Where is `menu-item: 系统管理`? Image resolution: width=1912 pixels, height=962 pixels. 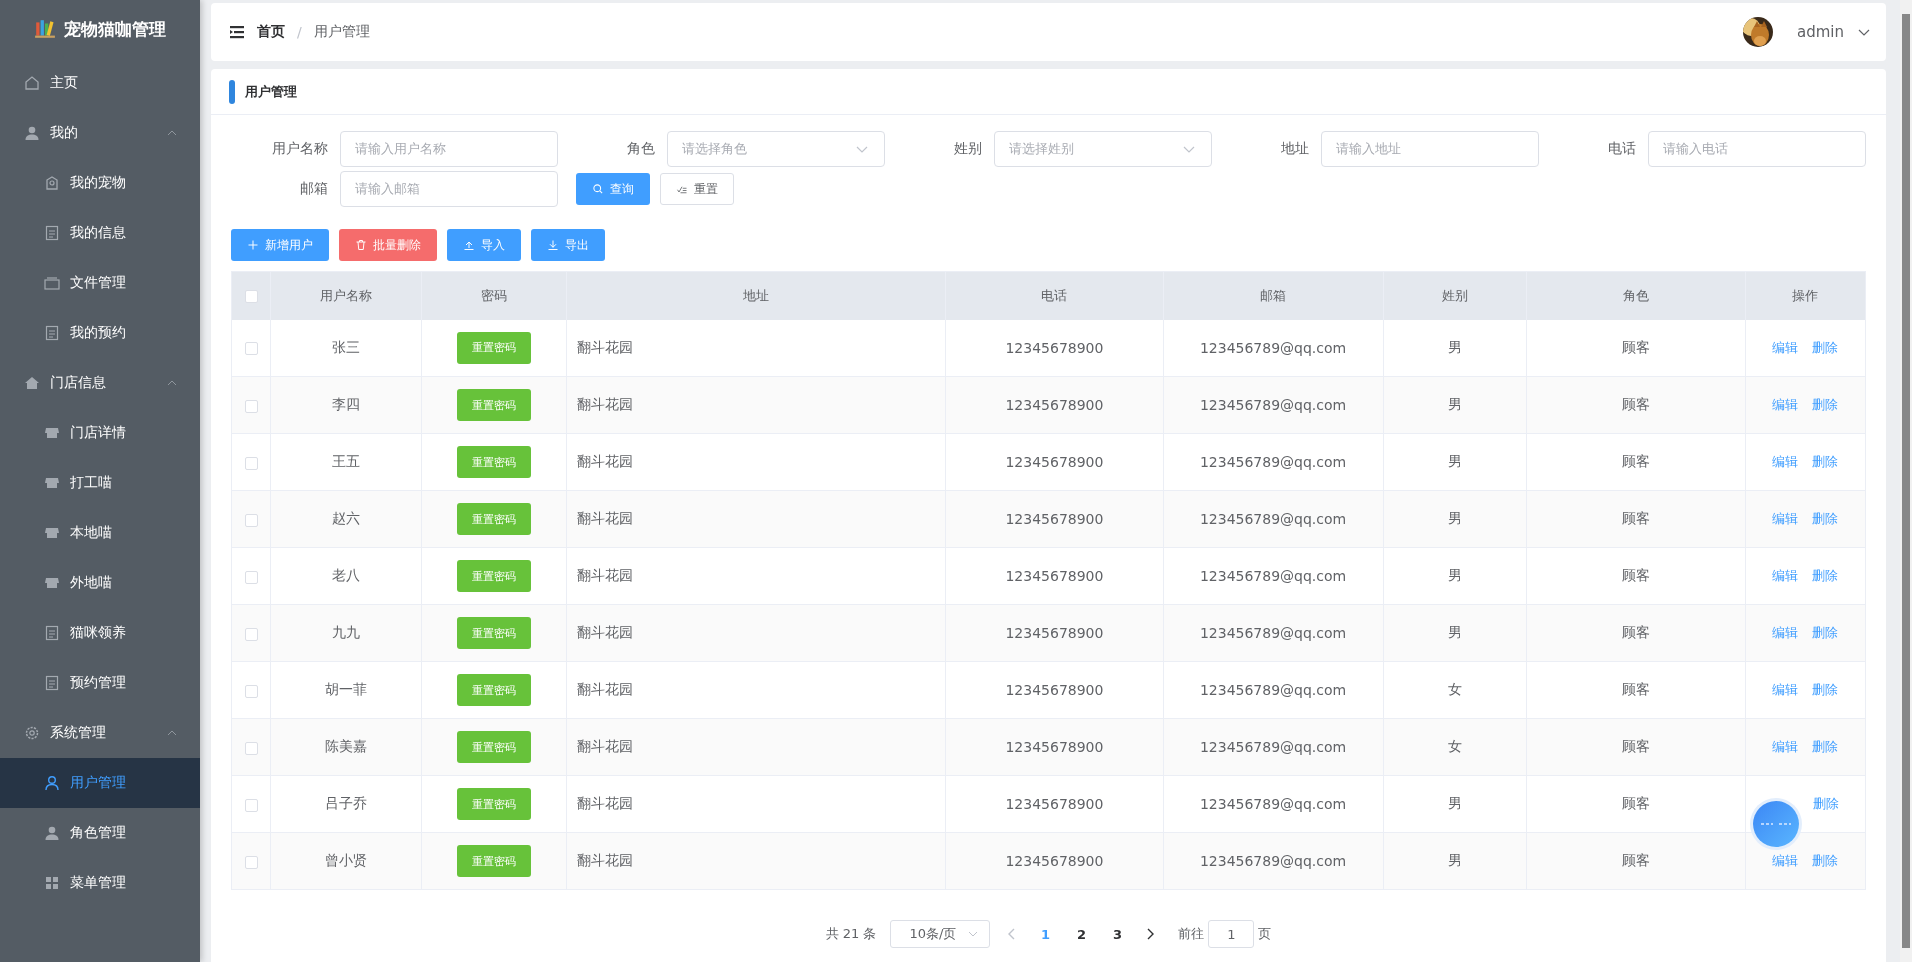
menu-item: 系统管理 is located at coordinates (100, 733).